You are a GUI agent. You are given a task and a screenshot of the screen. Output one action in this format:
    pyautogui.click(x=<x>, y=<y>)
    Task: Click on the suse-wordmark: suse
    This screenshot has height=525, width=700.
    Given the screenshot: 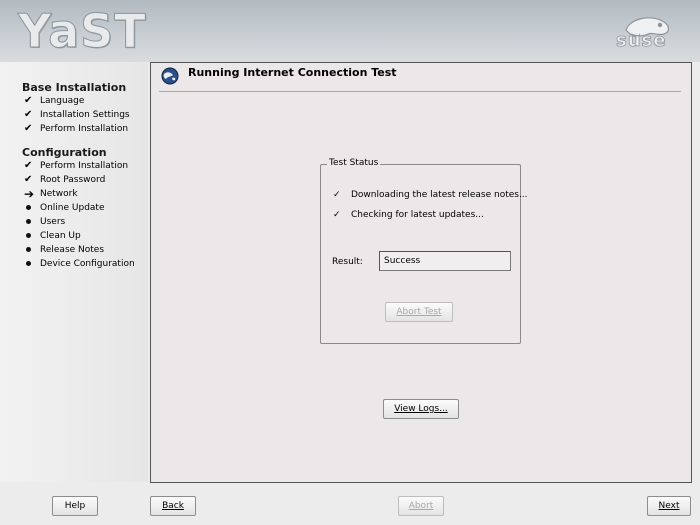 What is the action you would take?
    pyautogui.click(x=641, y=41)
    